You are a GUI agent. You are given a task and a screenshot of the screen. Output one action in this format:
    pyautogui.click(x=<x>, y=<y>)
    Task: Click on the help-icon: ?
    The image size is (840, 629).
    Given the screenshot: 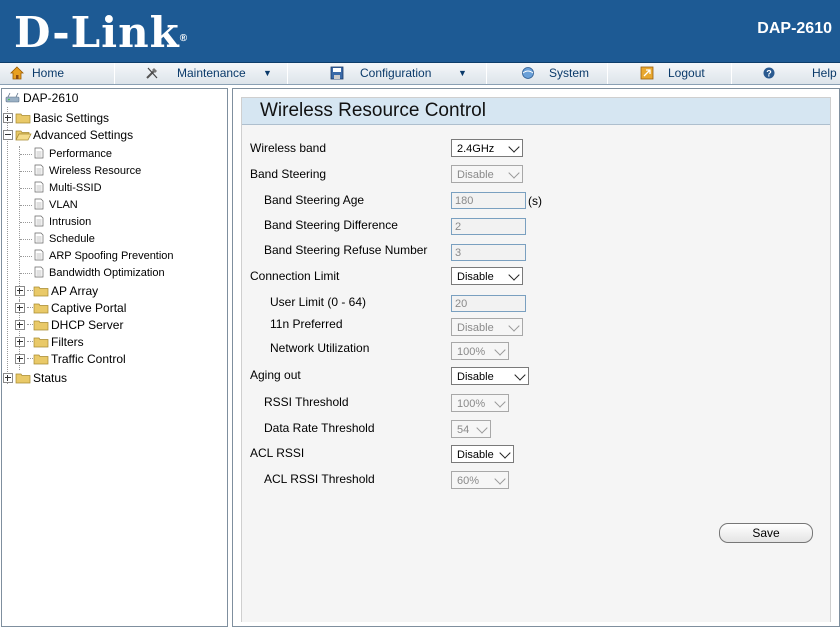 What is the action you would take?
    pyautogui.click(x=769, y=73)
    